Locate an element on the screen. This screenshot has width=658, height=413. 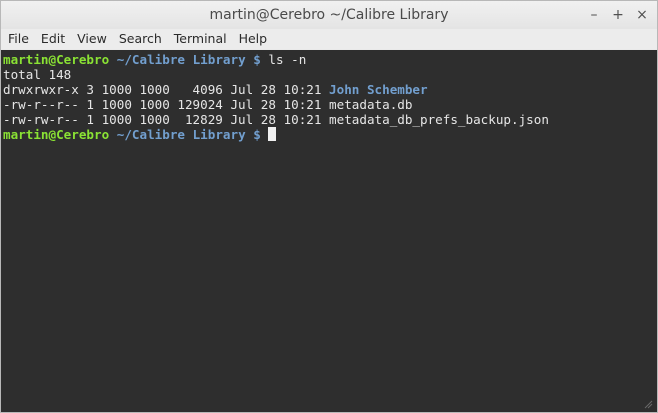
listing-directory-name: John Schember is located at coordinates (378, 89).